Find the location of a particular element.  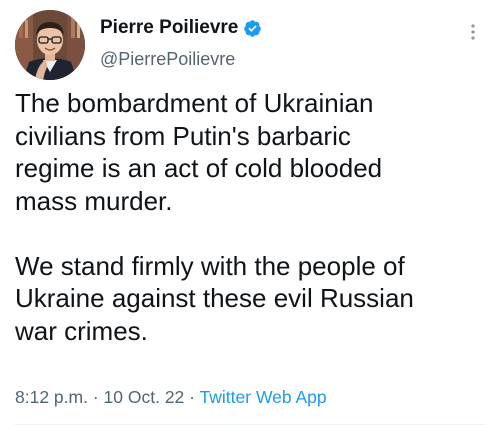

tweet-time: 8:12 p.m. is located at coordinates (51, 397).